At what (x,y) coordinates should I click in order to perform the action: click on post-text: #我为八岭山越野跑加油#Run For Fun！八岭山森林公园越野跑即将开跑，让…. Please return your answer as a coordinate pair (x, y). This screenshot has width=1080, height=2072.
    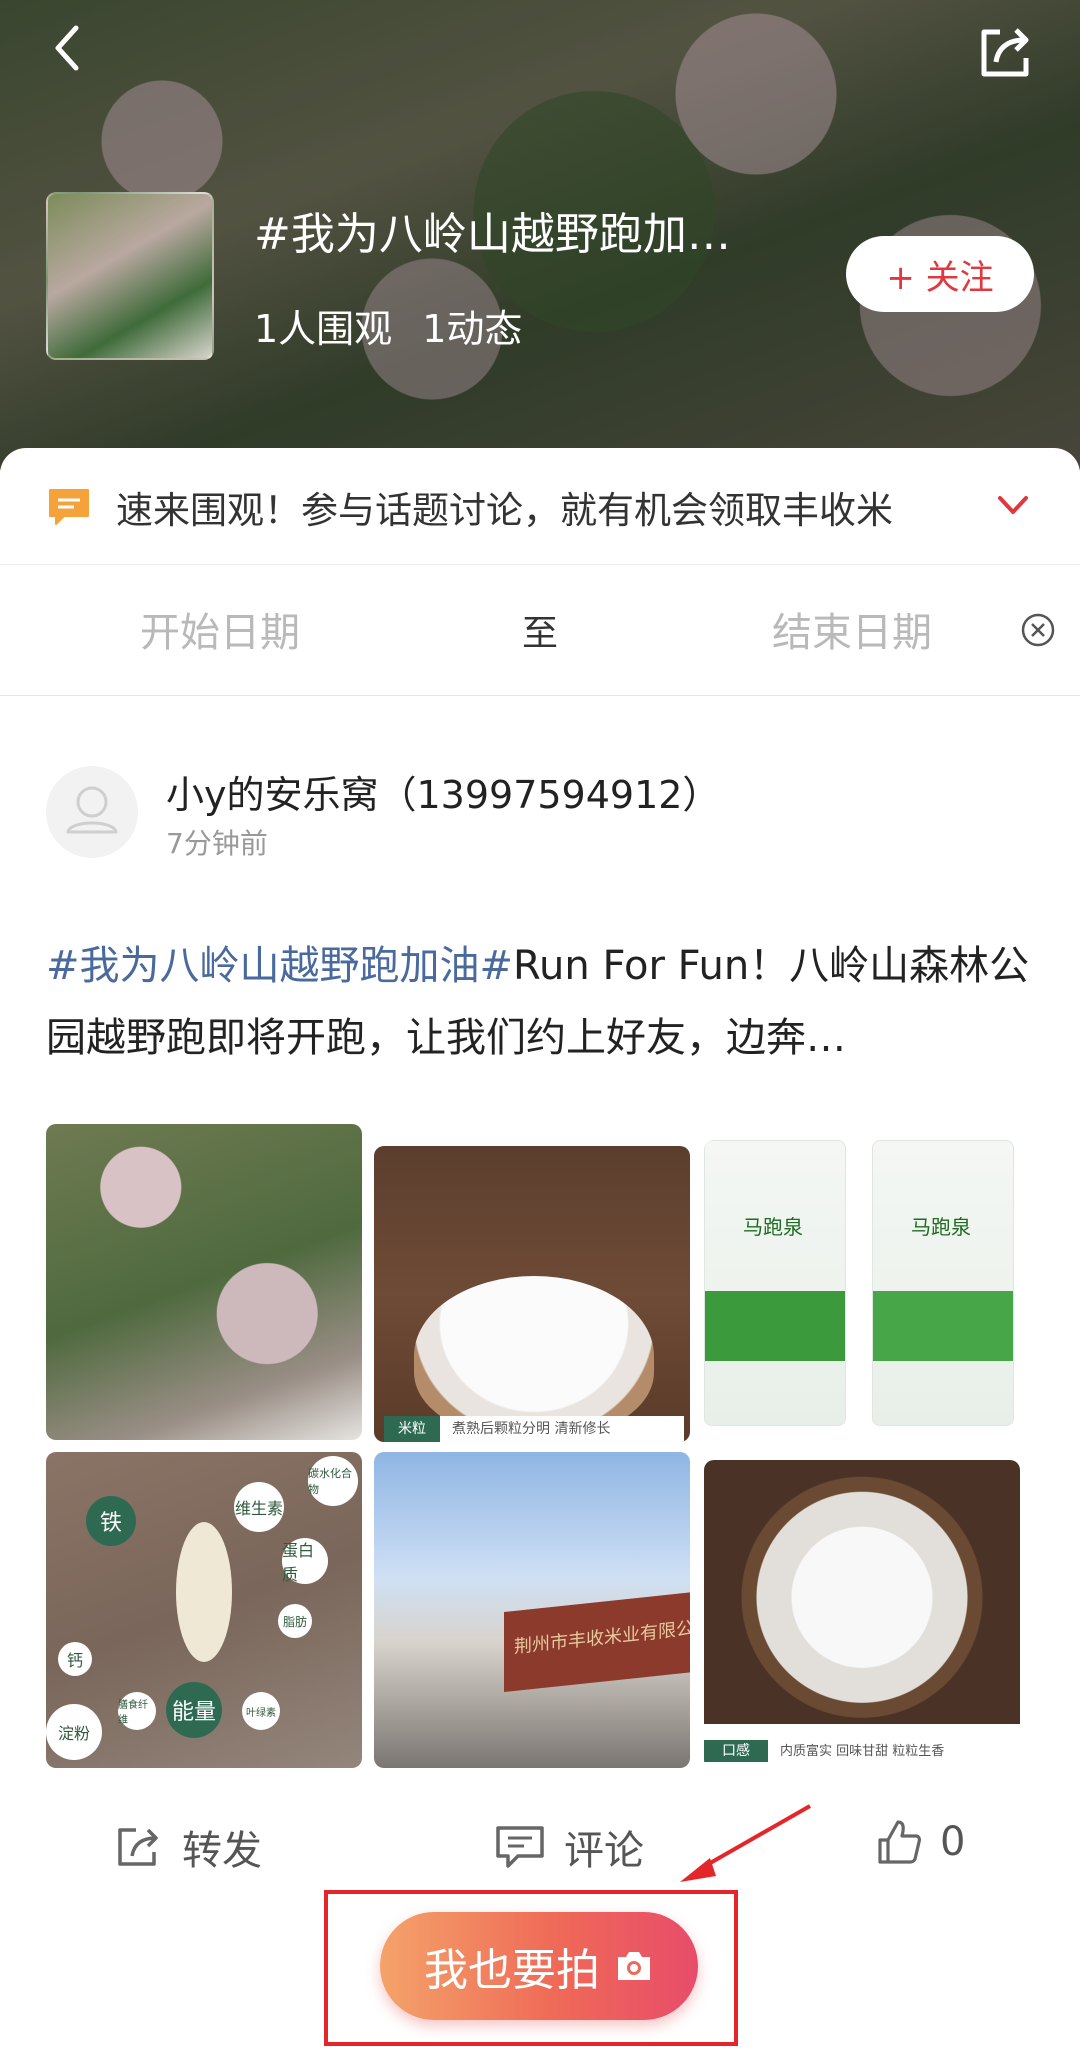
    Looking at the image, I should click on (541, 1002).